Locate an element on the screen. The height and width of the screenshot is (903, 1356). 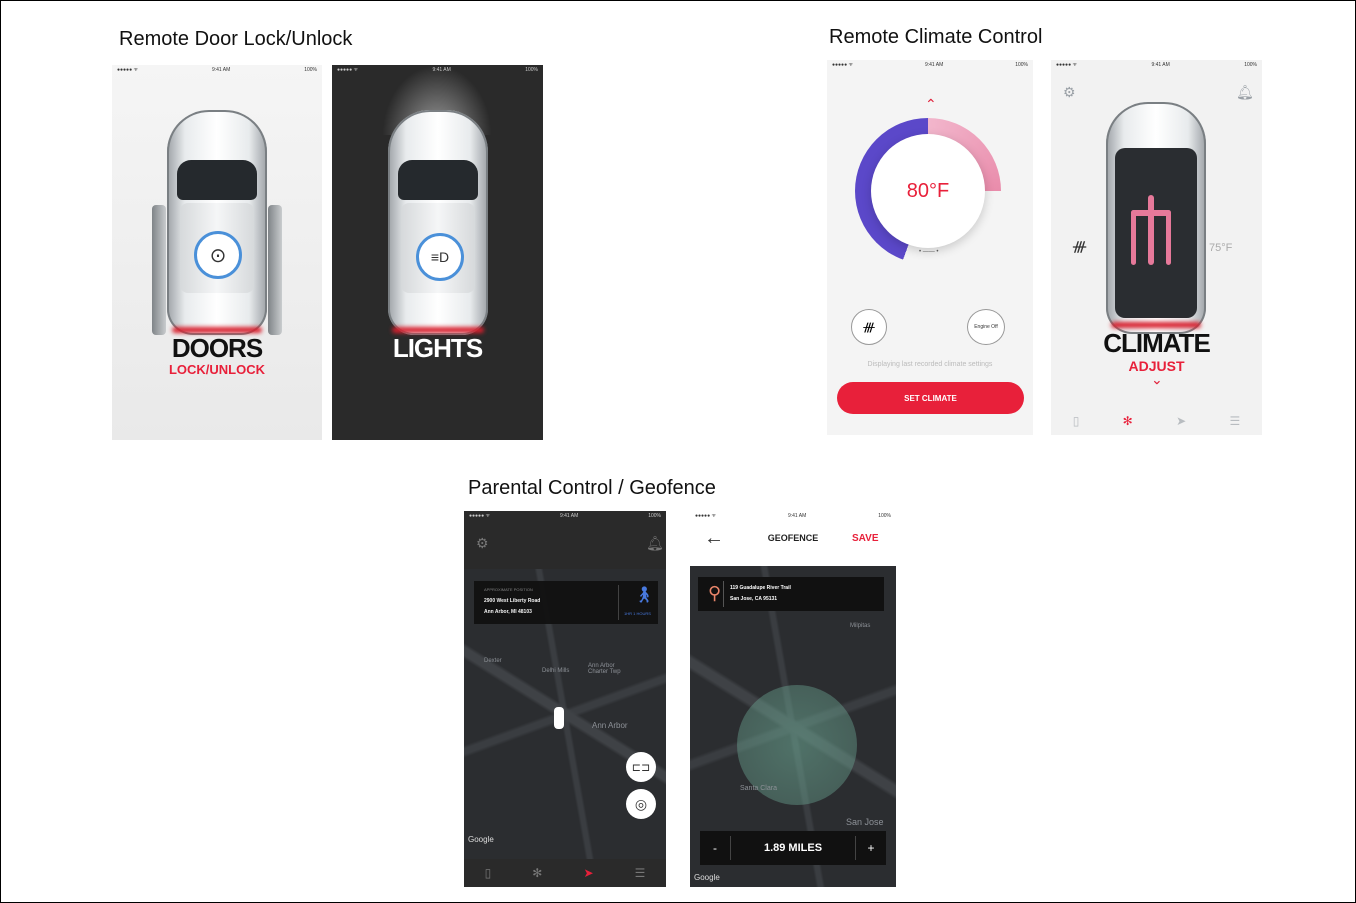
climate-label: CLIMATE is located at coordinates (1157, 343).